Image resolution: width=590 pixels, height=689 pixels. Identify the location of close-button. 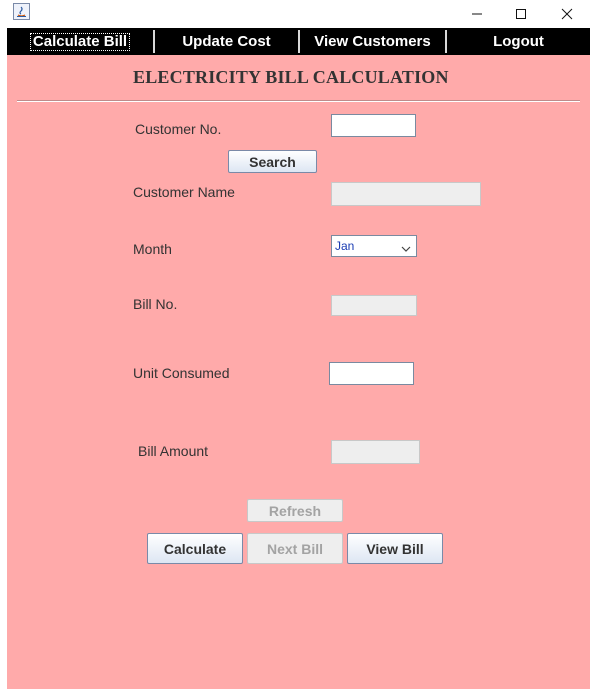
(567, 14).